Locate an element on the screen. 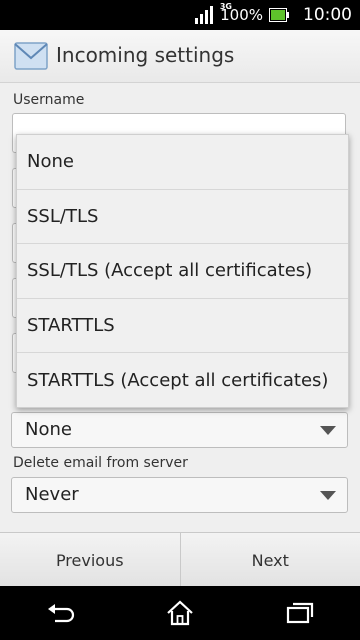 The width and height of the screenshot is (360, 640). security-type-value: None is located at coordinates (48, 429).